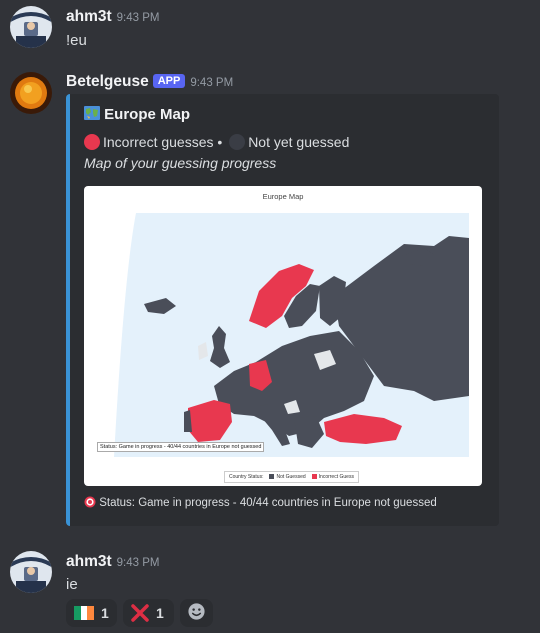  What do you see at coordinates (107, 81) in the screenshot?
I see `username: Betelgeuse` at bounding box center [107, 81].